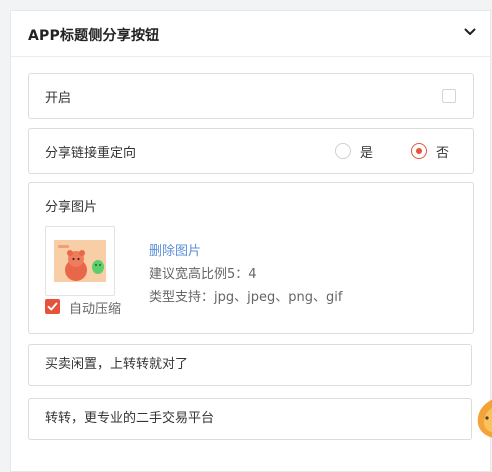 This screenshot has height=472, width=492. I want to click on share-image-label: 分享图片, so click(71, 207).